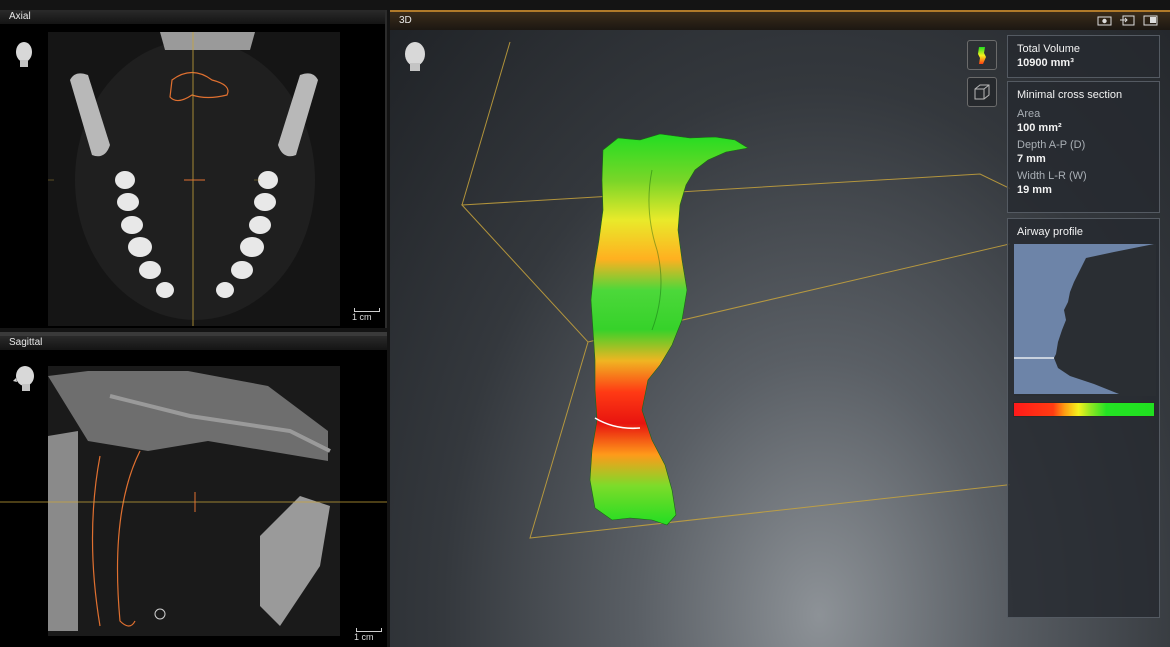 The image size is (1170, 647). What do you see at coordinates (194, 179) in the screenshot?
I see `axial-ct-image` at bounding box center [194, 179].